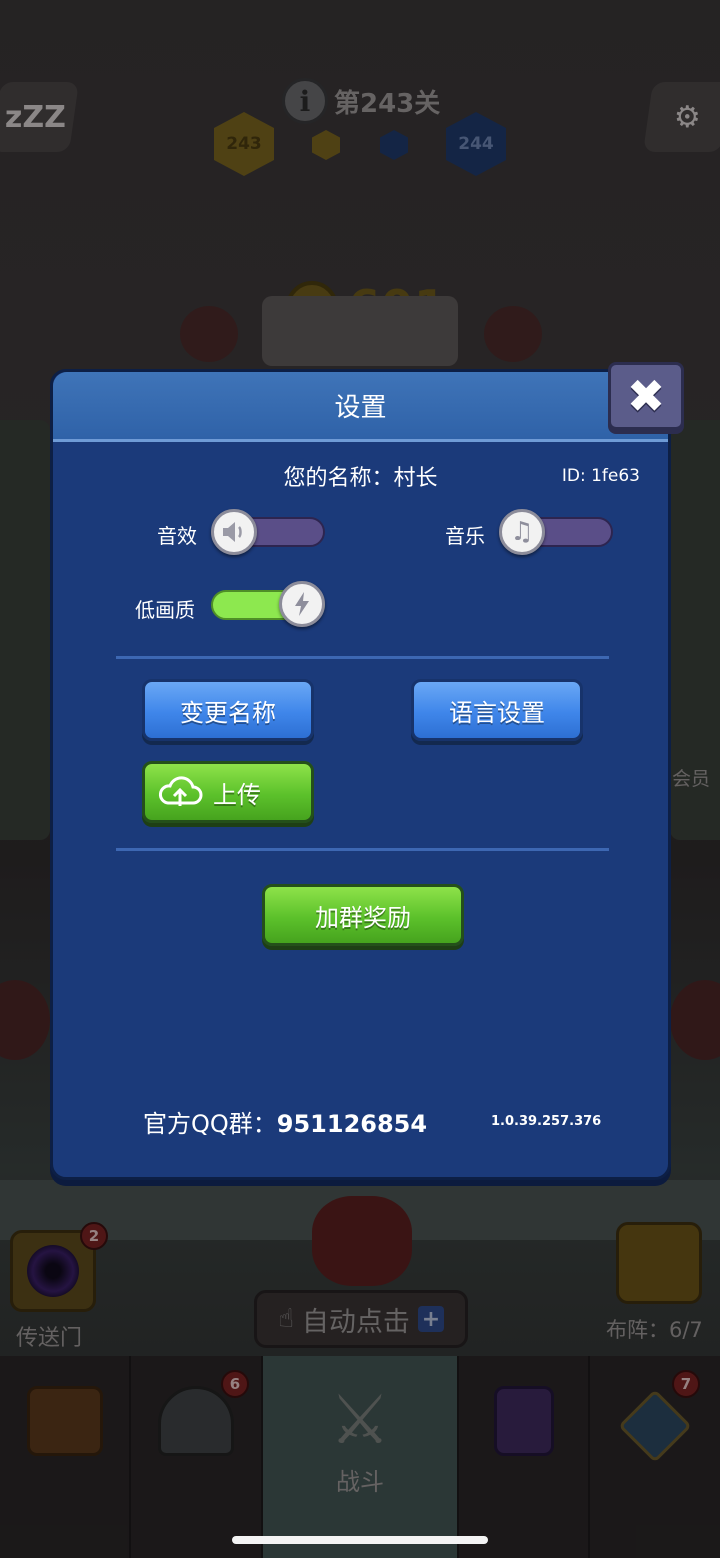 This screenshot has width=720, height=1558. Describe the element at coordinates (546, 1121) in the screenshot. I see `version-number: 1.0.39.257.376` at that location.